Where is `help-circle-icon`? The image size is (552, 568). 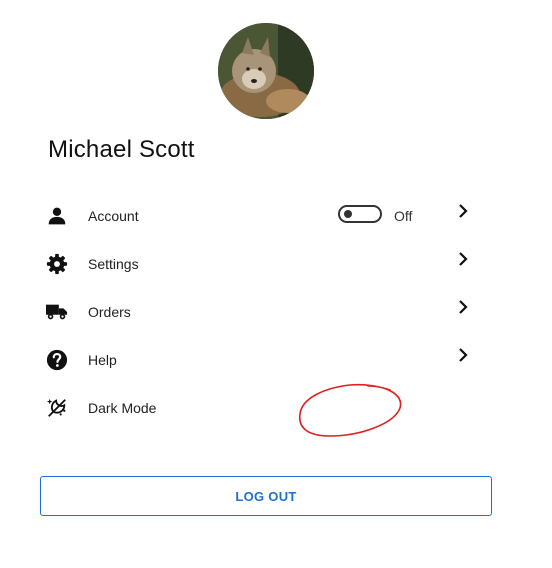 help-circle-icon is located at coordinates (57, 360).